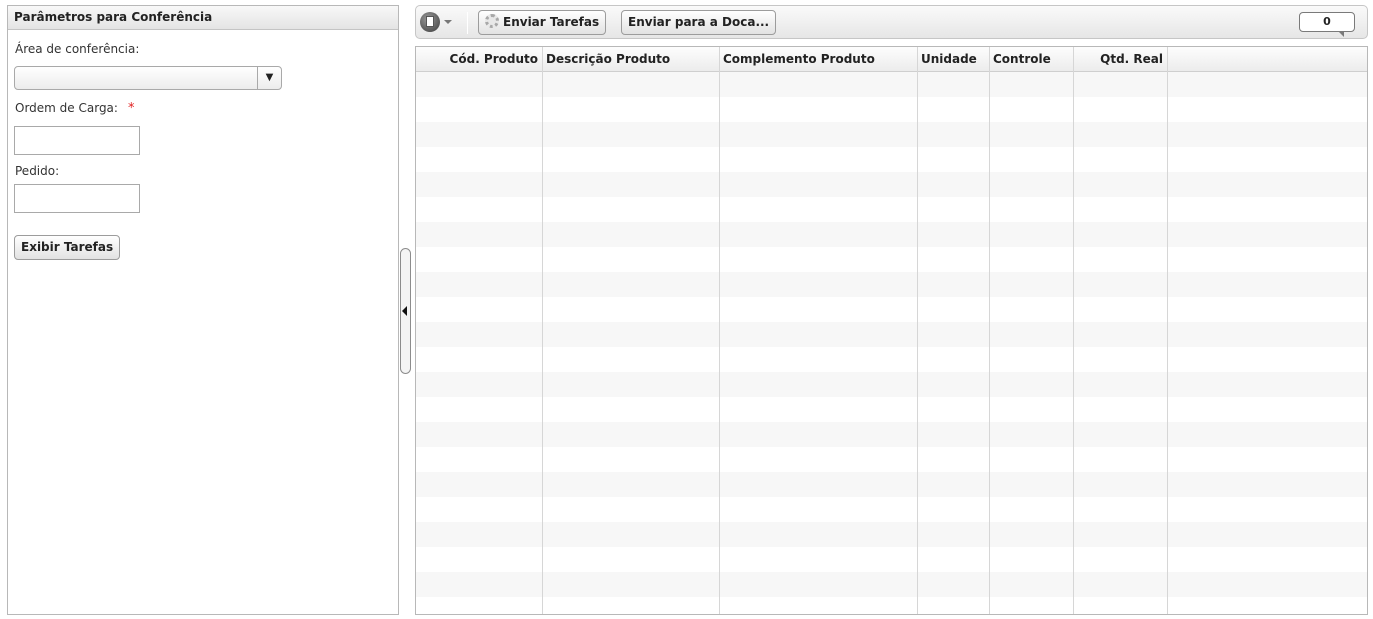  I want to click on ordem-carga-input, so click(77, 140).